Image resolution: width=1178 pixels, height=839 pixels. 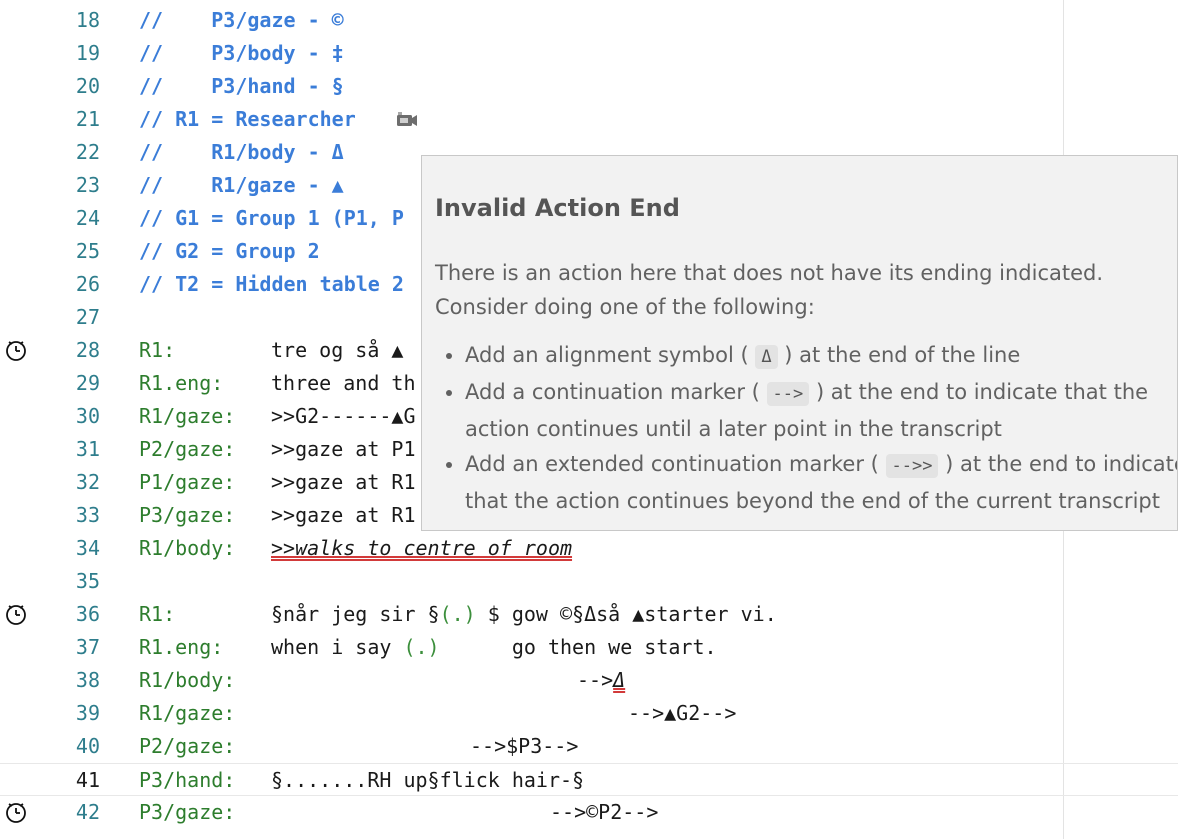 I want to click on line-number: 42, so click(x=87, y=812).